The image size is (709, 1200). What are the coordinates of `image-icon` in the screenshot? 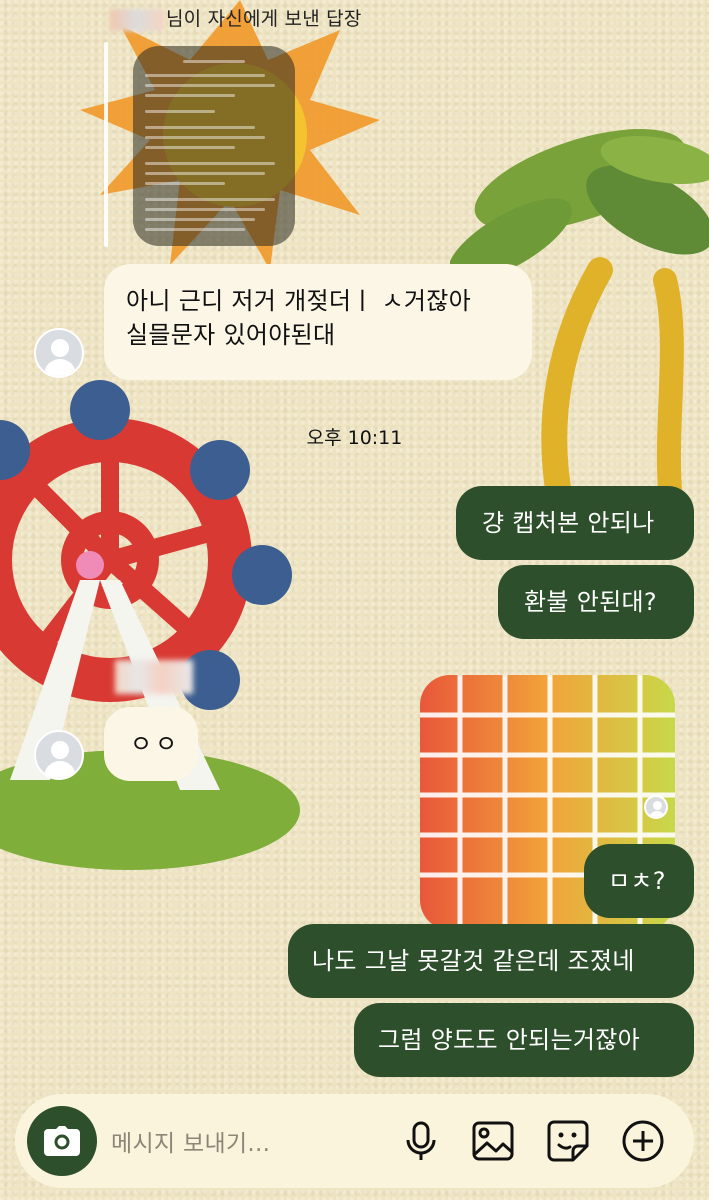 It's located at (493, 1141).